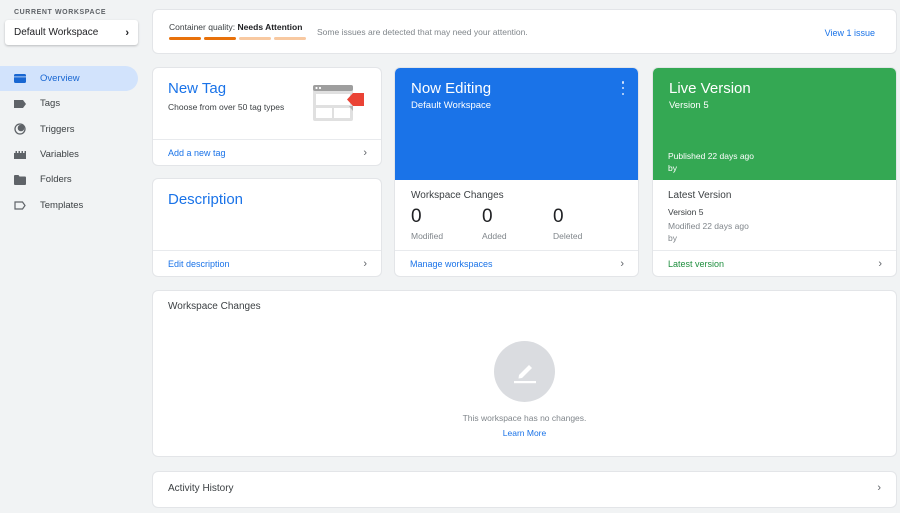 The image size is (900, 513). I want to click on latest-modified-time: Modified 22 days ago, so click(708, 226).